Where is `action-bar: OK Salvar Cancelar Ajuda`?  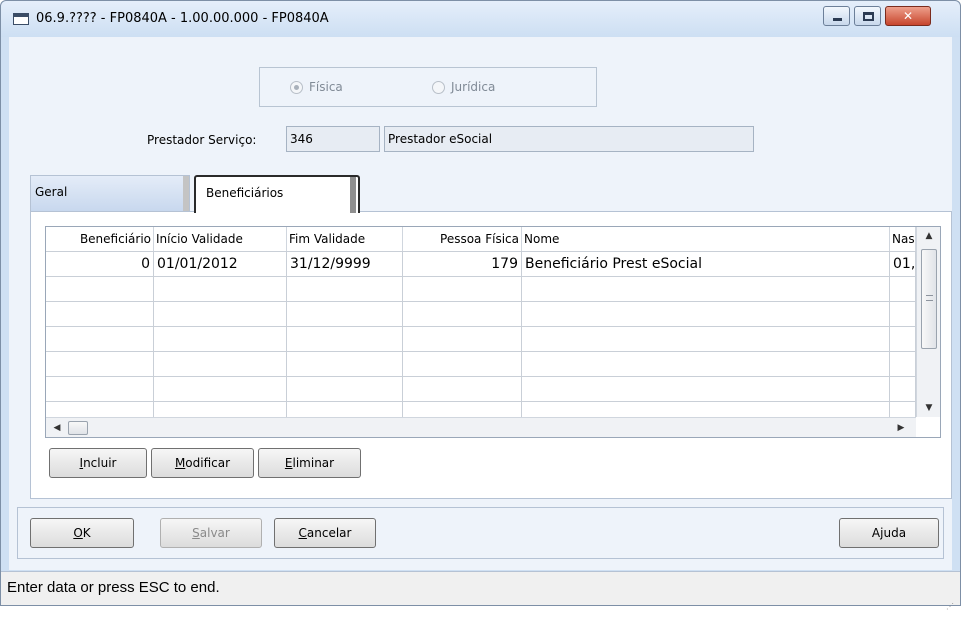
action-bar: OK Salvar Cancelar Ajuda is located at coordinates (480, 533).